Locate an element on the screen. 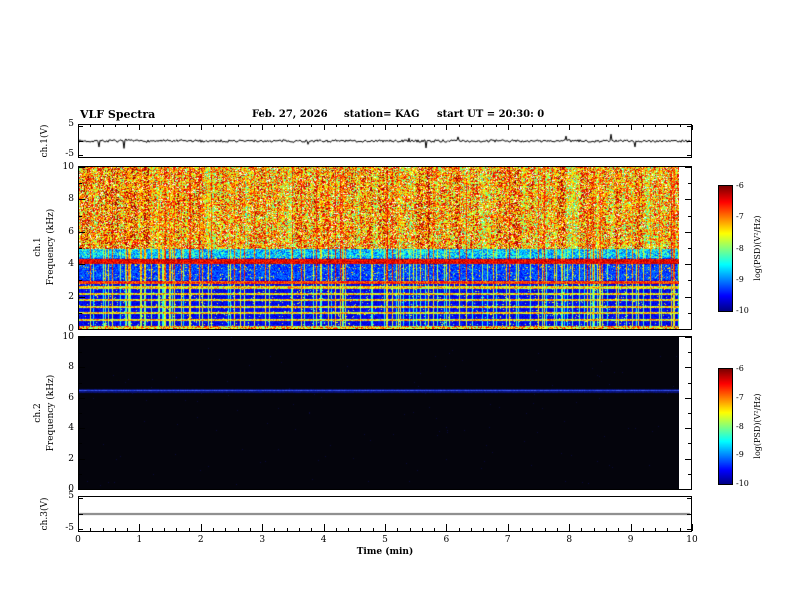 The image size is (792, 612). ch3-voltage-axis-label: ch.3(V) is located at coordinates (45, 514).